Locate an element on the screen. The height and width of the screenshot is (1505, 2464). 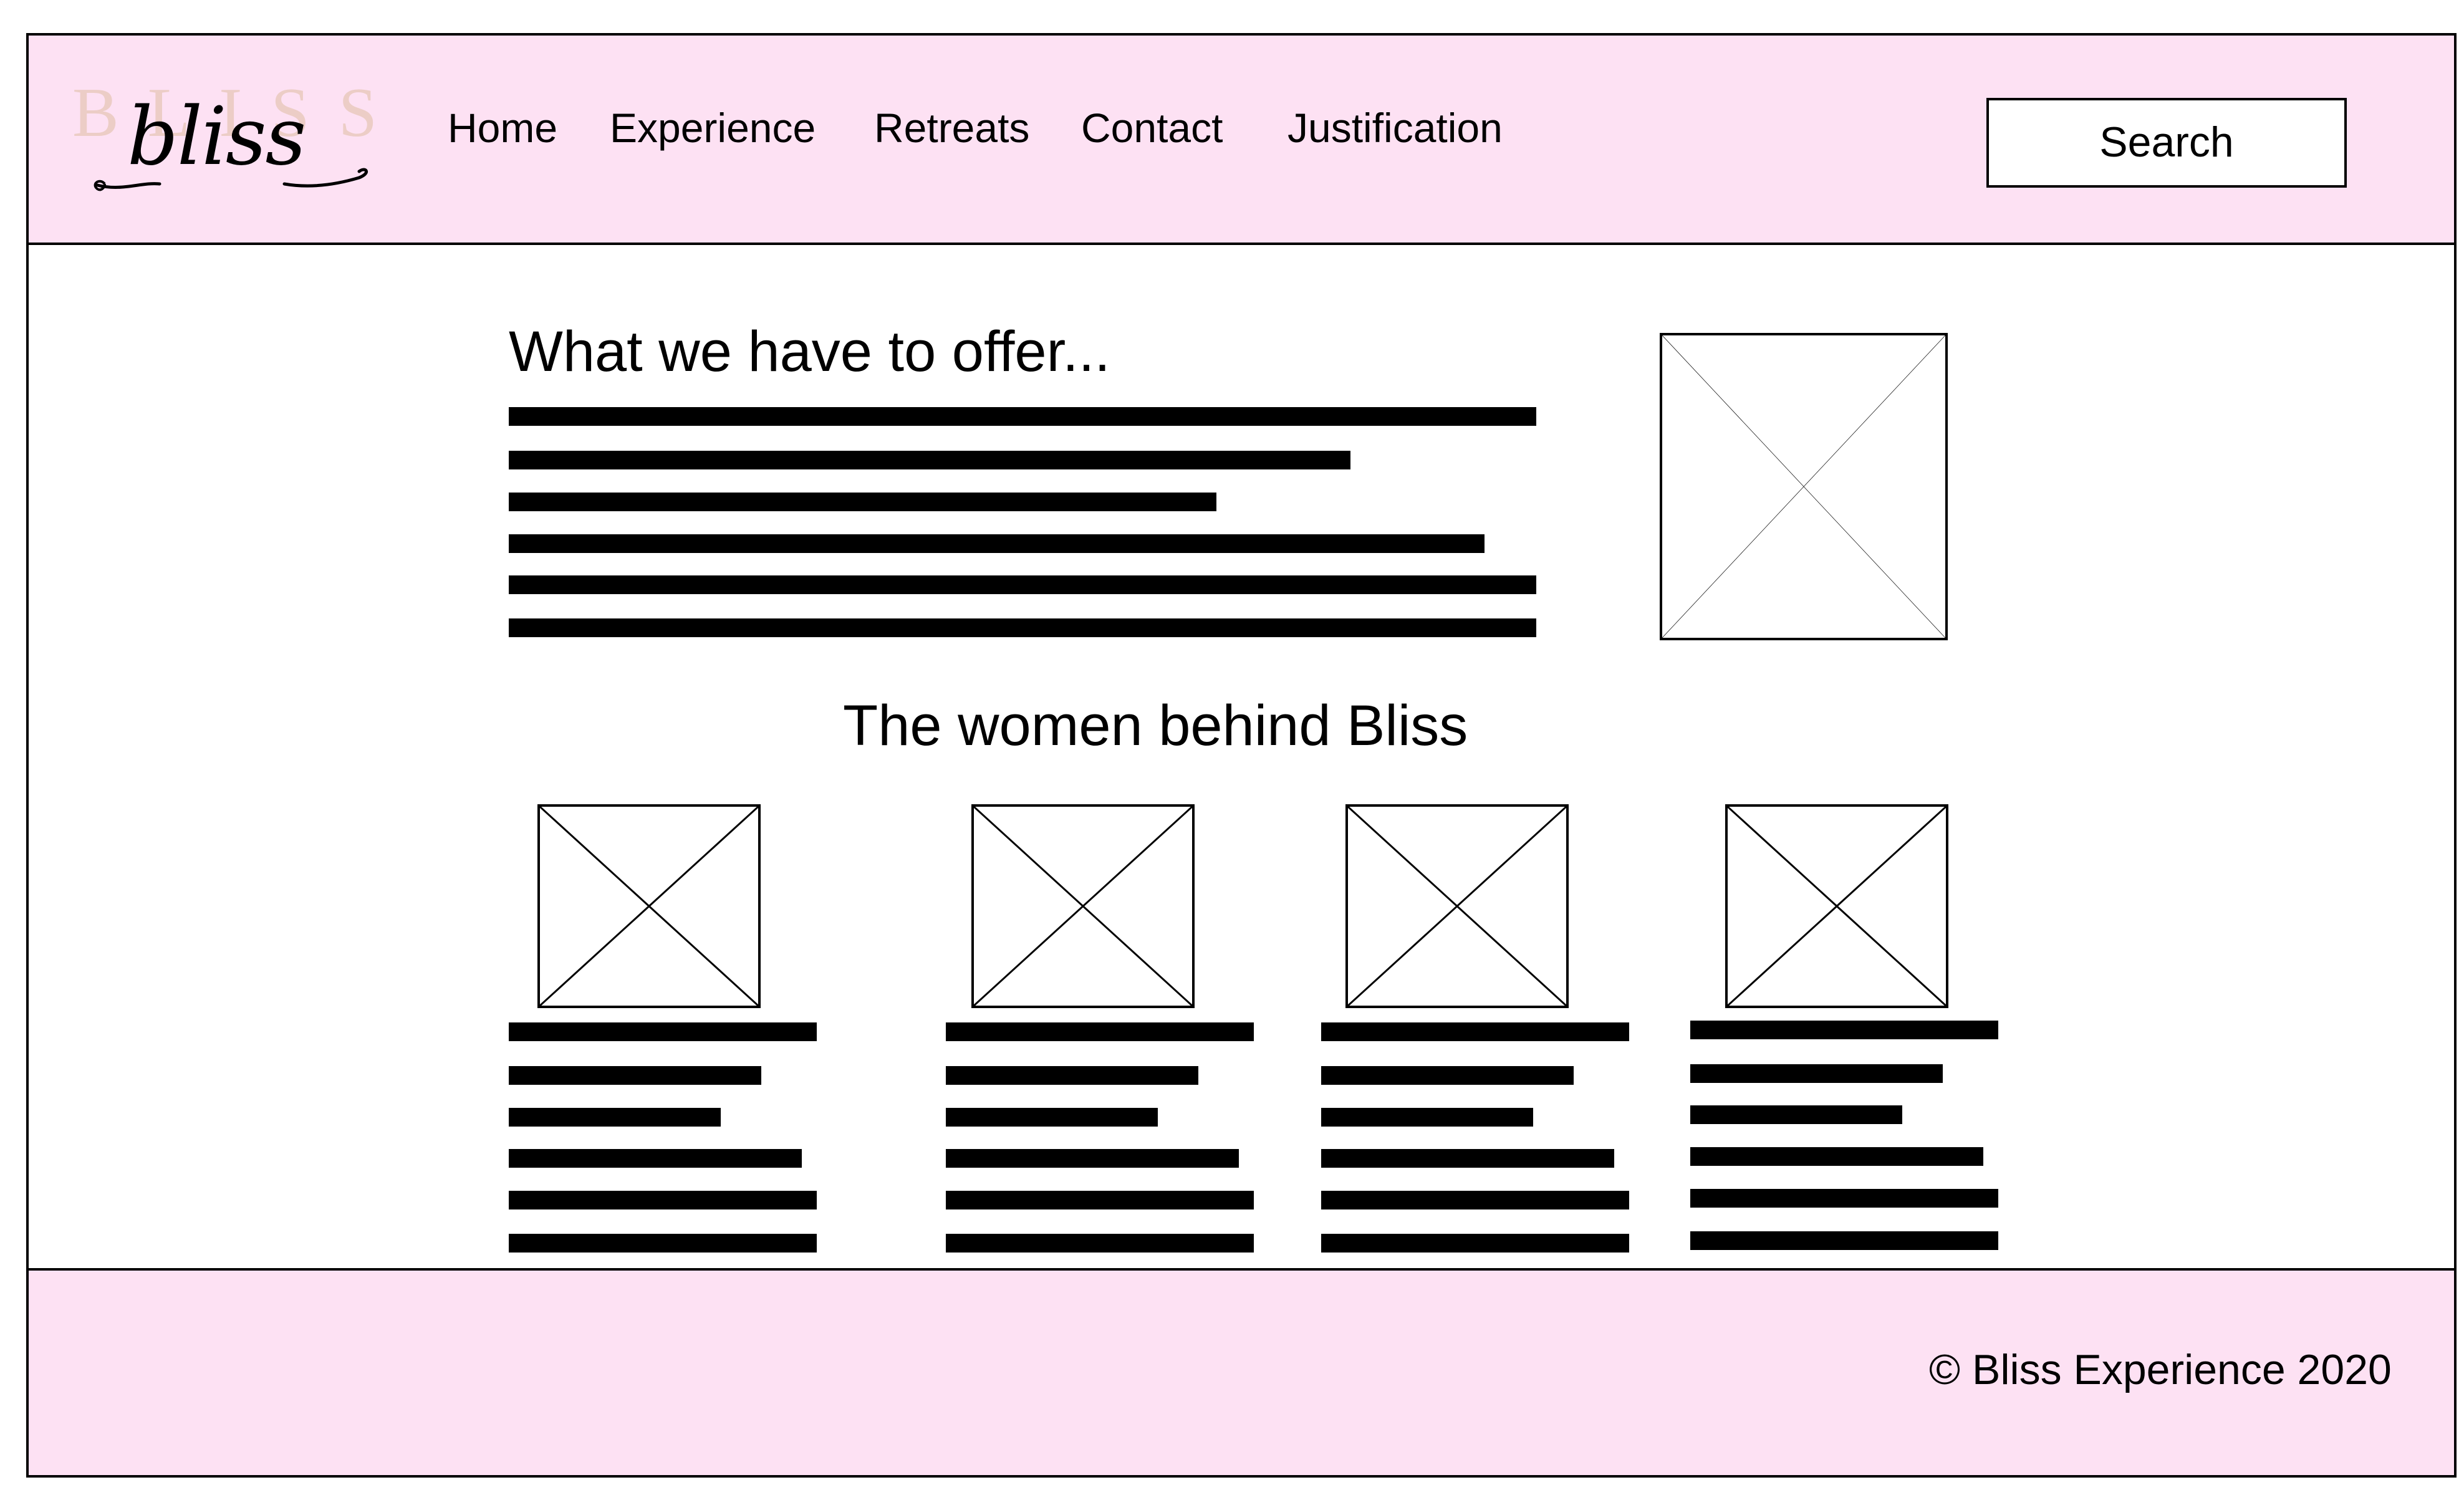
site-footer: © Bliss Experience 2020 is located at coordinates (1241, 1371).